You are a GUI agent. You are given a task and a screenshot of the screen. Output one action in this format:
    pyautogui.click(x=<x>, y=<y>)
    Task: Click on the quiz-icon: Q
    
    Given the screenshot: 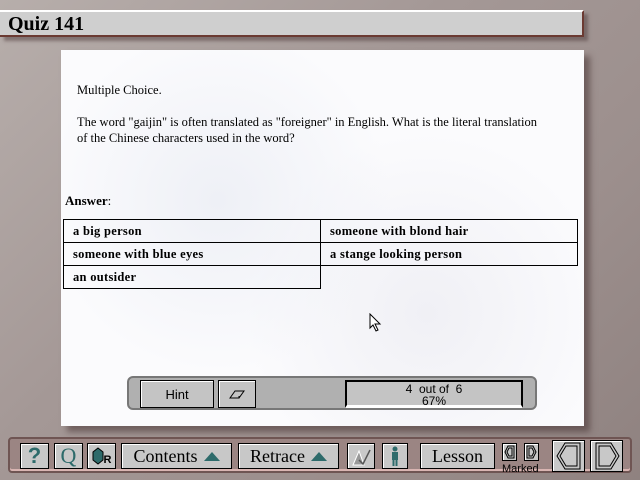 What is the action you would take?
    pyautogui.click(x=68, y=455)
    